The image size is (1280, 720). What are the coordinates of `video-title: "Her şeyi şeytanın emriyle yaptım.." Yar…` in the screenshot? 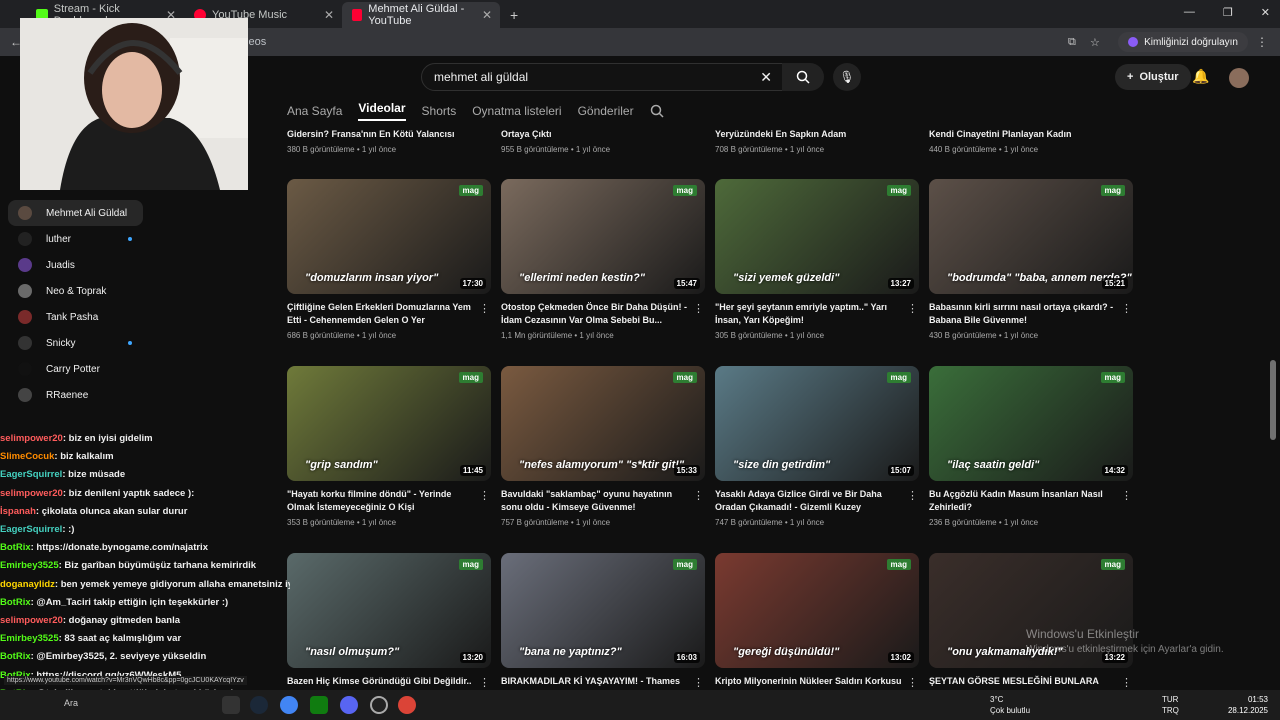 It's located at (810, 314).